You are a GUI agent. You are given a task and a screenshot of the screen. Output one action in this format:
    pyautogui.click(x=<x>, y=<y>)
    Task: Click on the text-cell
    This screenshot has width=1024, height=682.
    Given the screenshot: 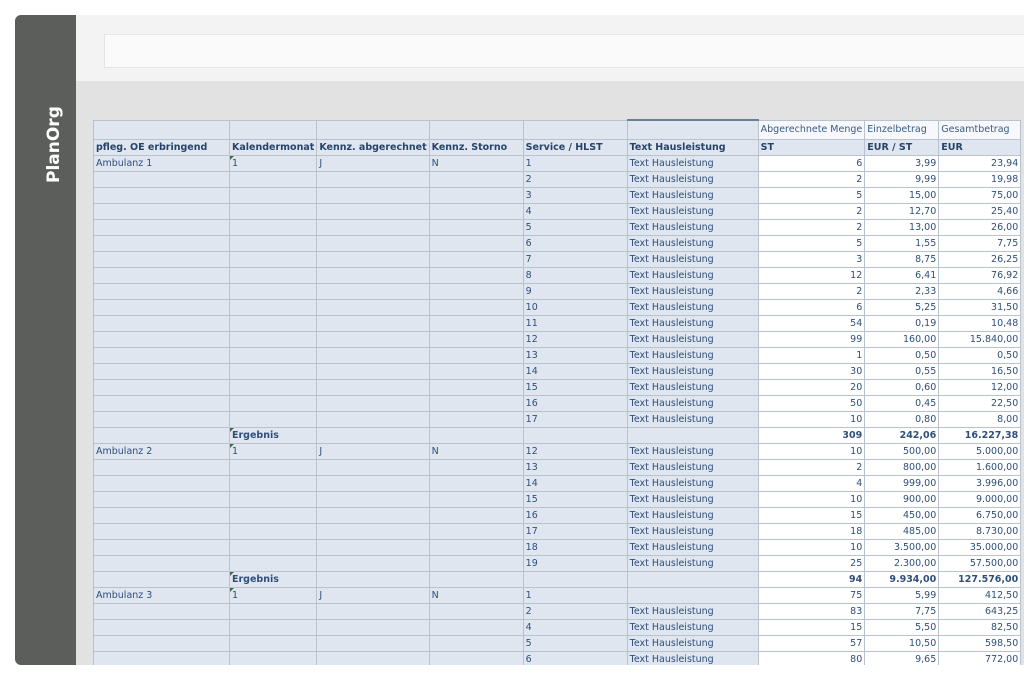 What is the action you would take?
    pyautogui.click(x=692, y=595)
    